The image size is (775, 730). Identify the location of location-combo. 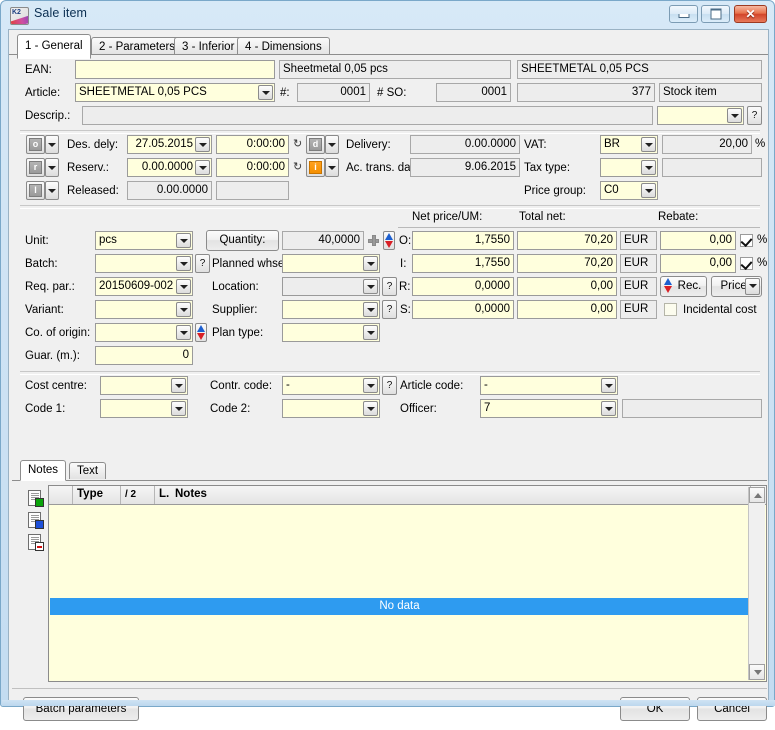
(331, 286).